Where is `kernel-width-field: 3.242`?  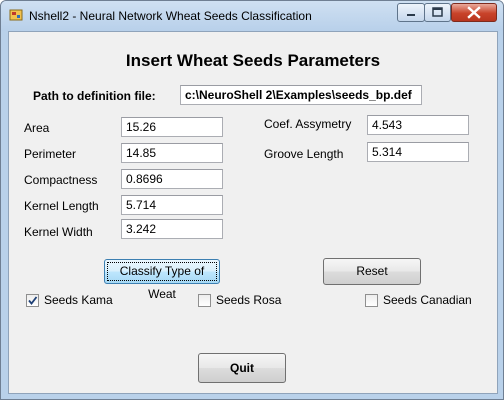 kernel-width-field: 3.242 is located at coordinates (172, 229).